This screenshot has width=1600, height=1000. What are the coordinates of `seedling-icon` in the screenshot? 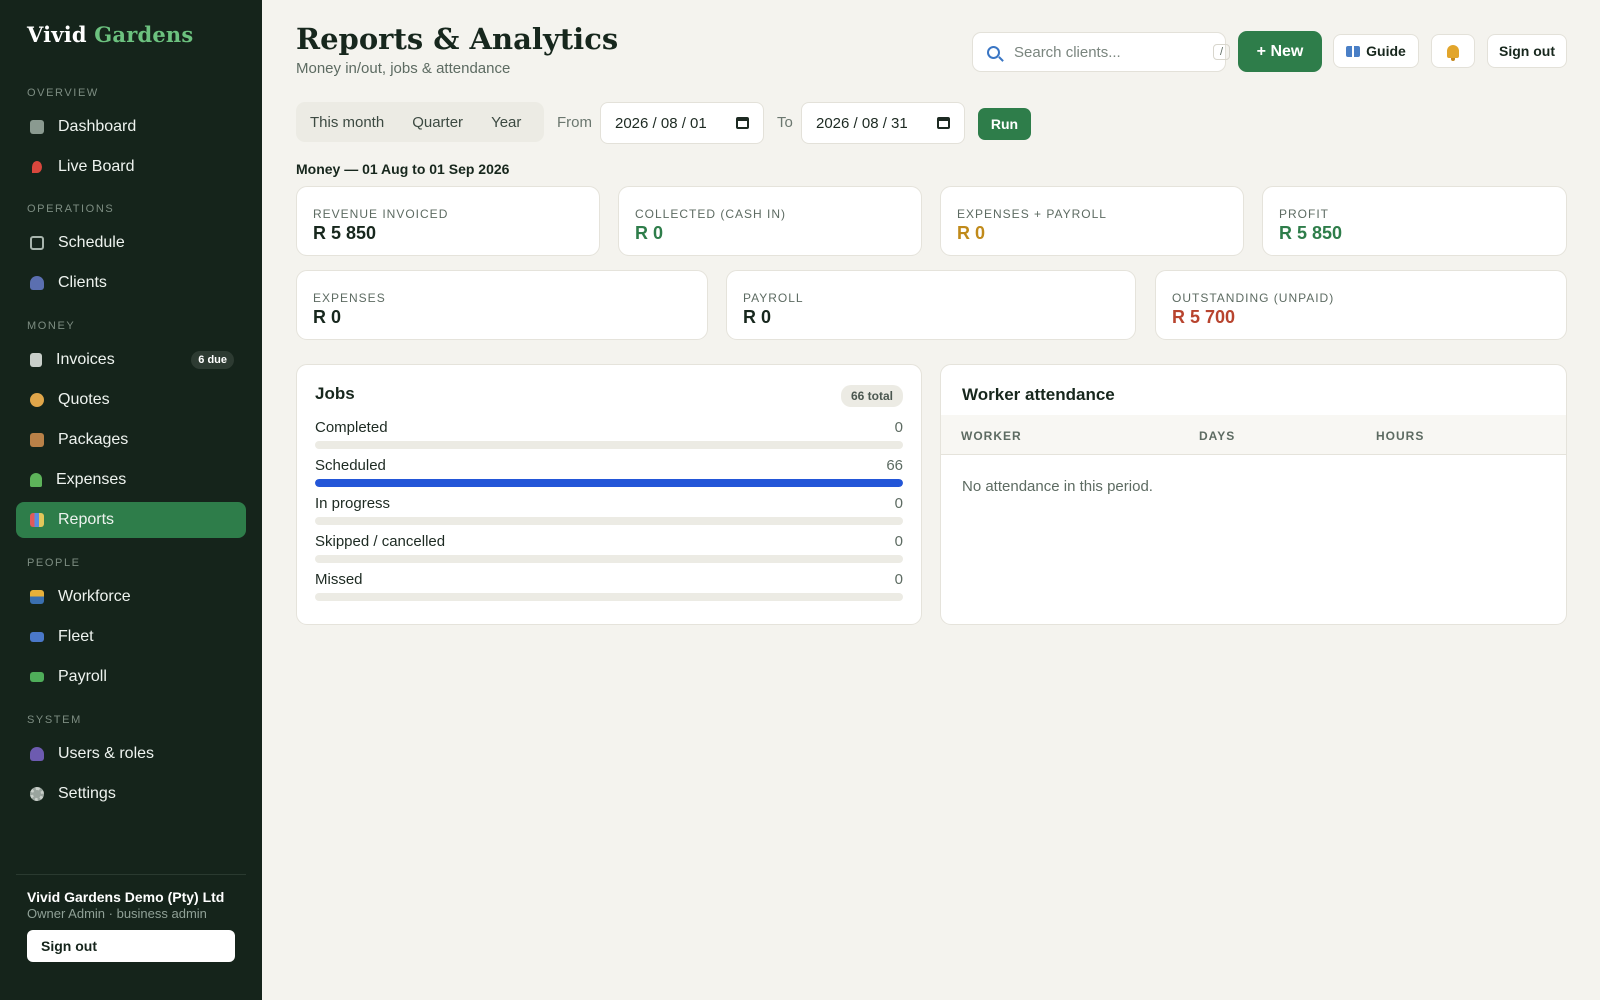 It's located at (36, 480).